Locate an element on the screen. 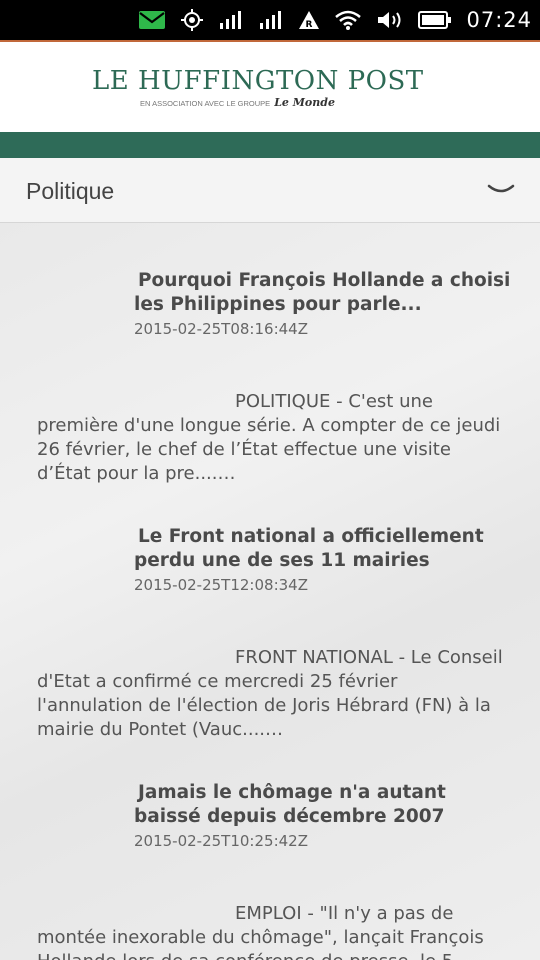 Image resolution: width=540 pixels, height=960 pixels. volume-icon is located at coordinates (390, 20).